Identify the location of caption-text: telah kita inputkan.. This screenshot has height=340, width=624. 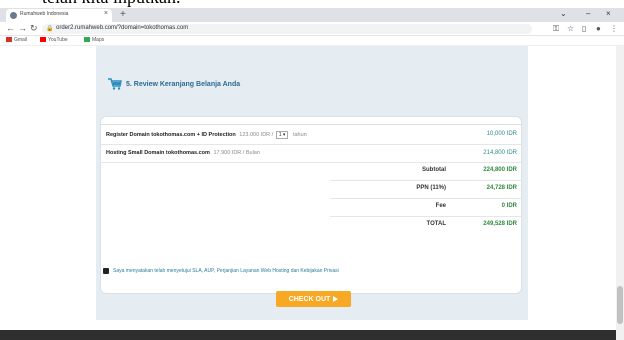
(111, 4).